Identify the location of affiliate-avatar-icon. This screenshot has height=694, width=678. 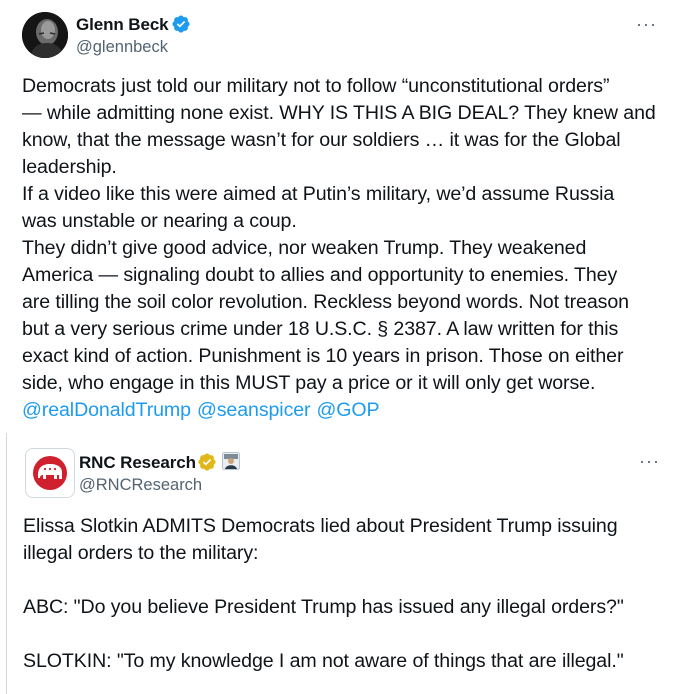
(231, 461).